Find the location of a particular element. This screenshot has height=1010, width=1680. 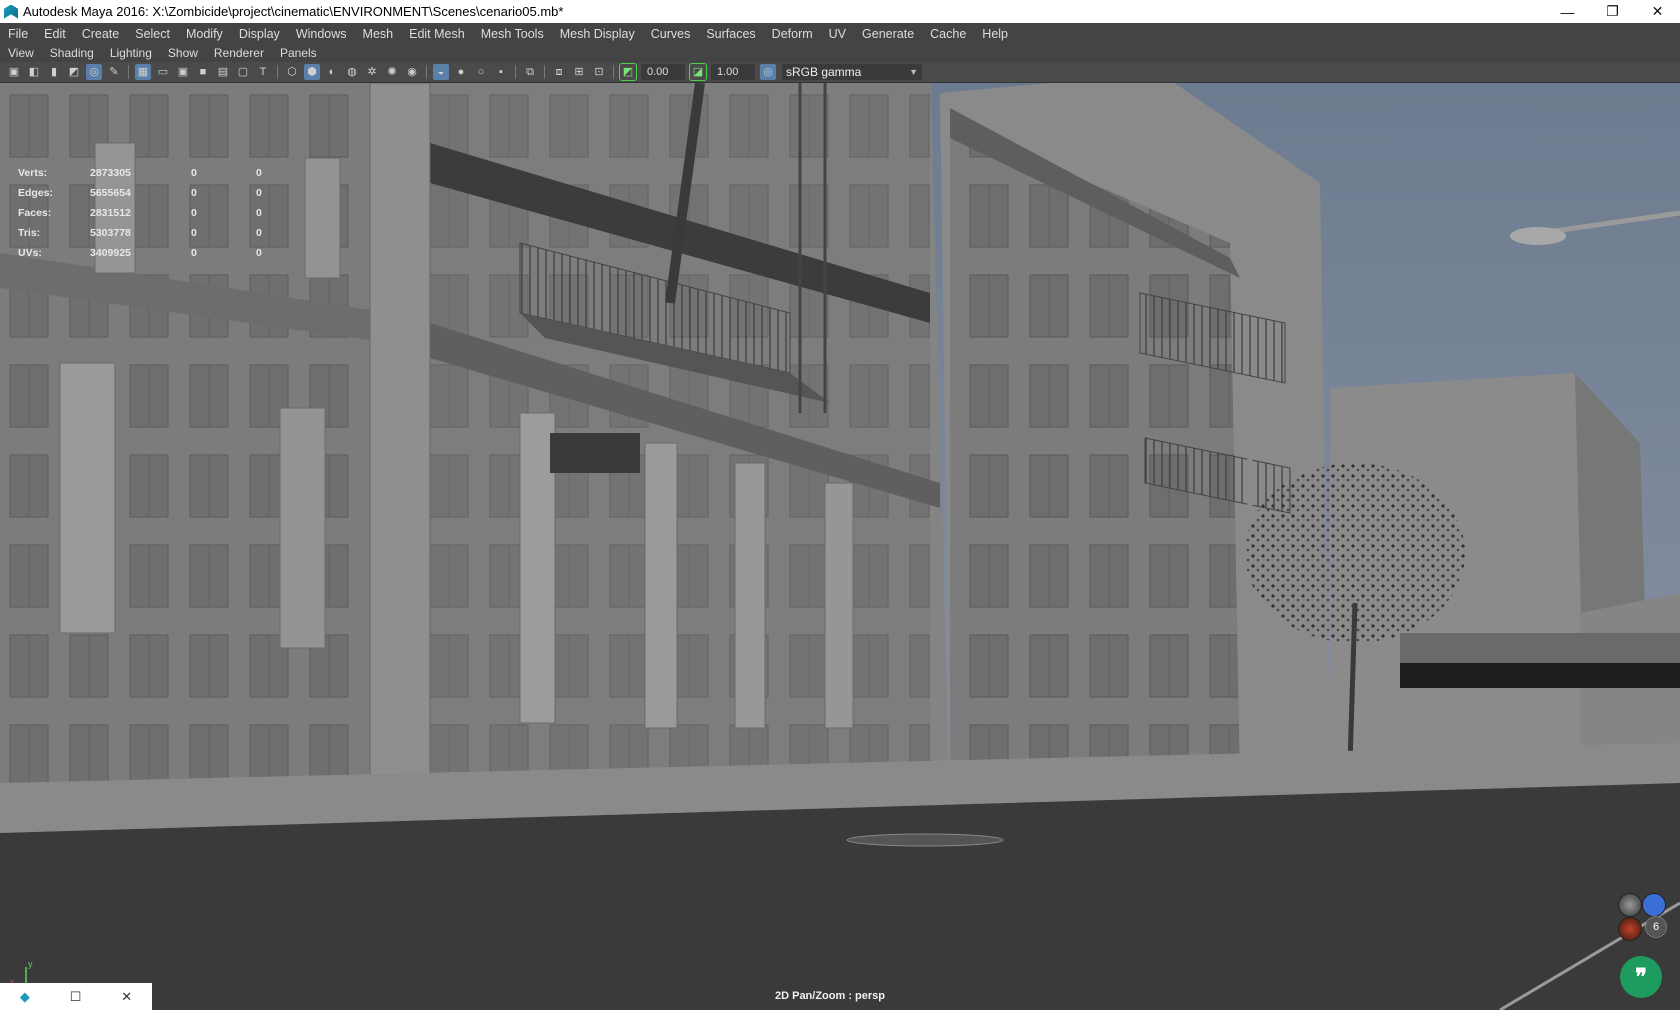

menu-windows: Windows is located at coordinates (321, 34).